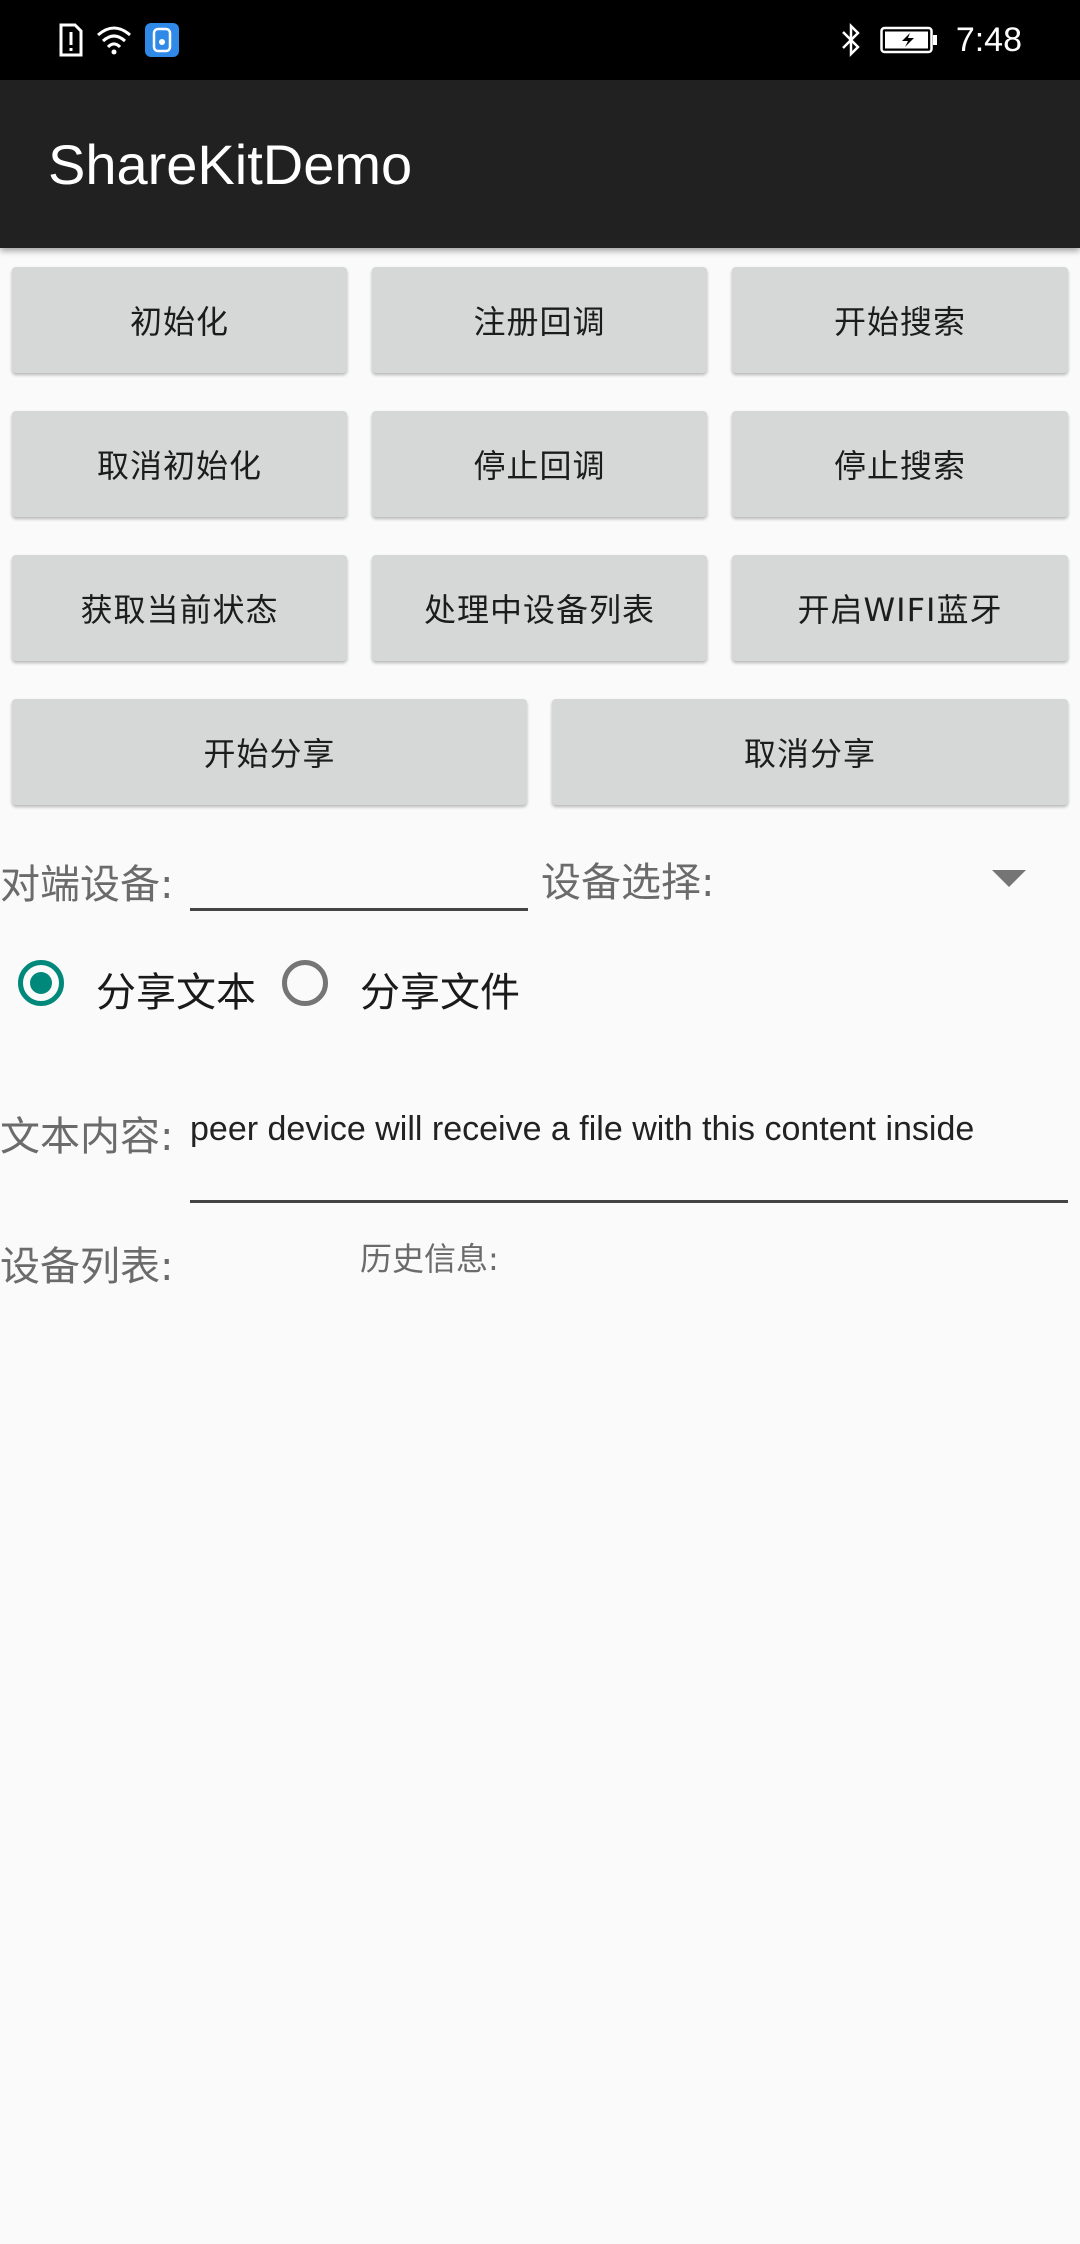 The height and width of the screenshot is (2244, 1080). What do you see at coordinates (628, 883) in the screenshot?
I see `device-select-label: 设备选择:` at bounding box center [628, 883].